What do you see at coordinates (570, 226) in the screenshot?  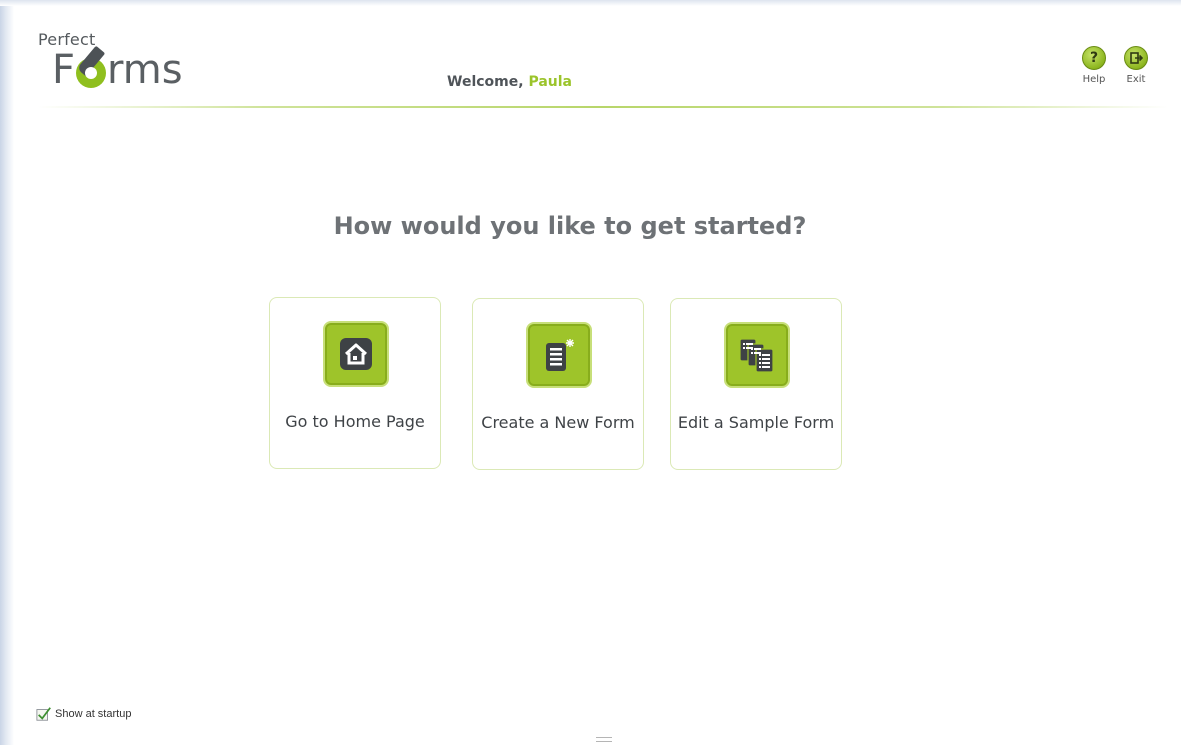 I see `page-title: How would you like to get started?` at bounding box center [570, 226].